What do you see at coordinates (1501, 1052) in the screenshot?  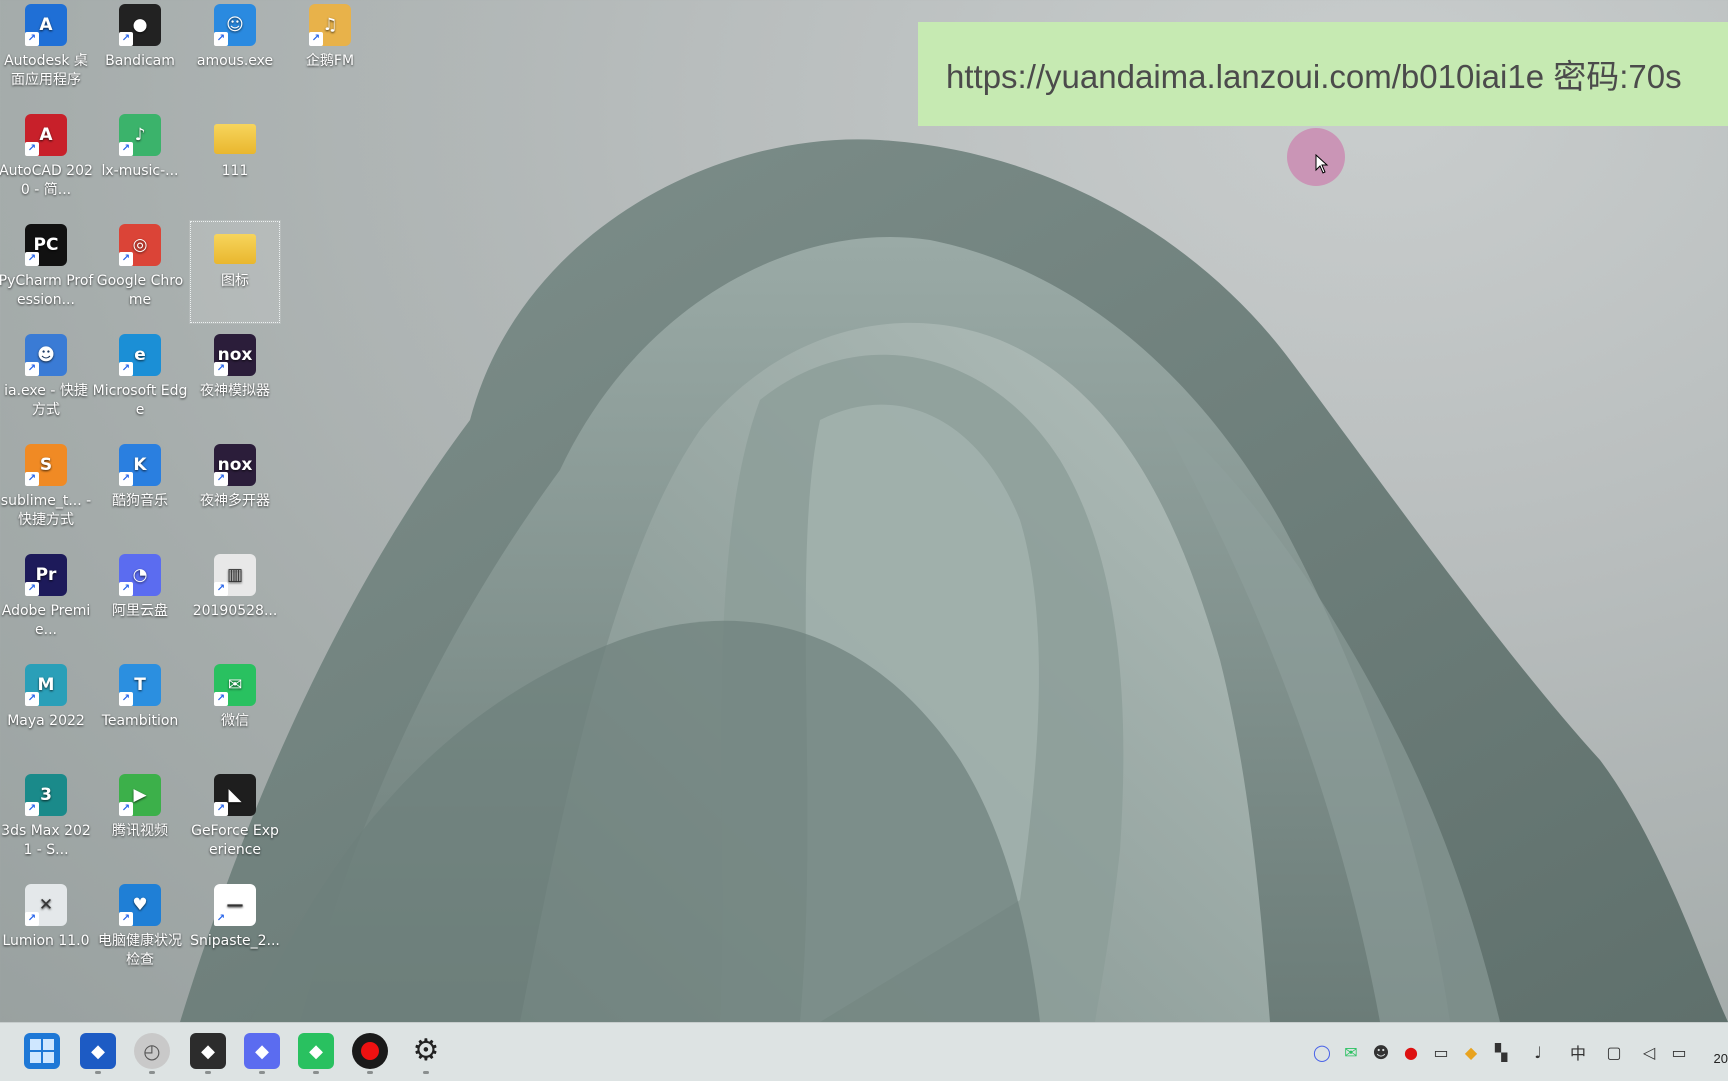 I see `bookmark-tray-icon: ▚` at bounding box center [1501, 1052].